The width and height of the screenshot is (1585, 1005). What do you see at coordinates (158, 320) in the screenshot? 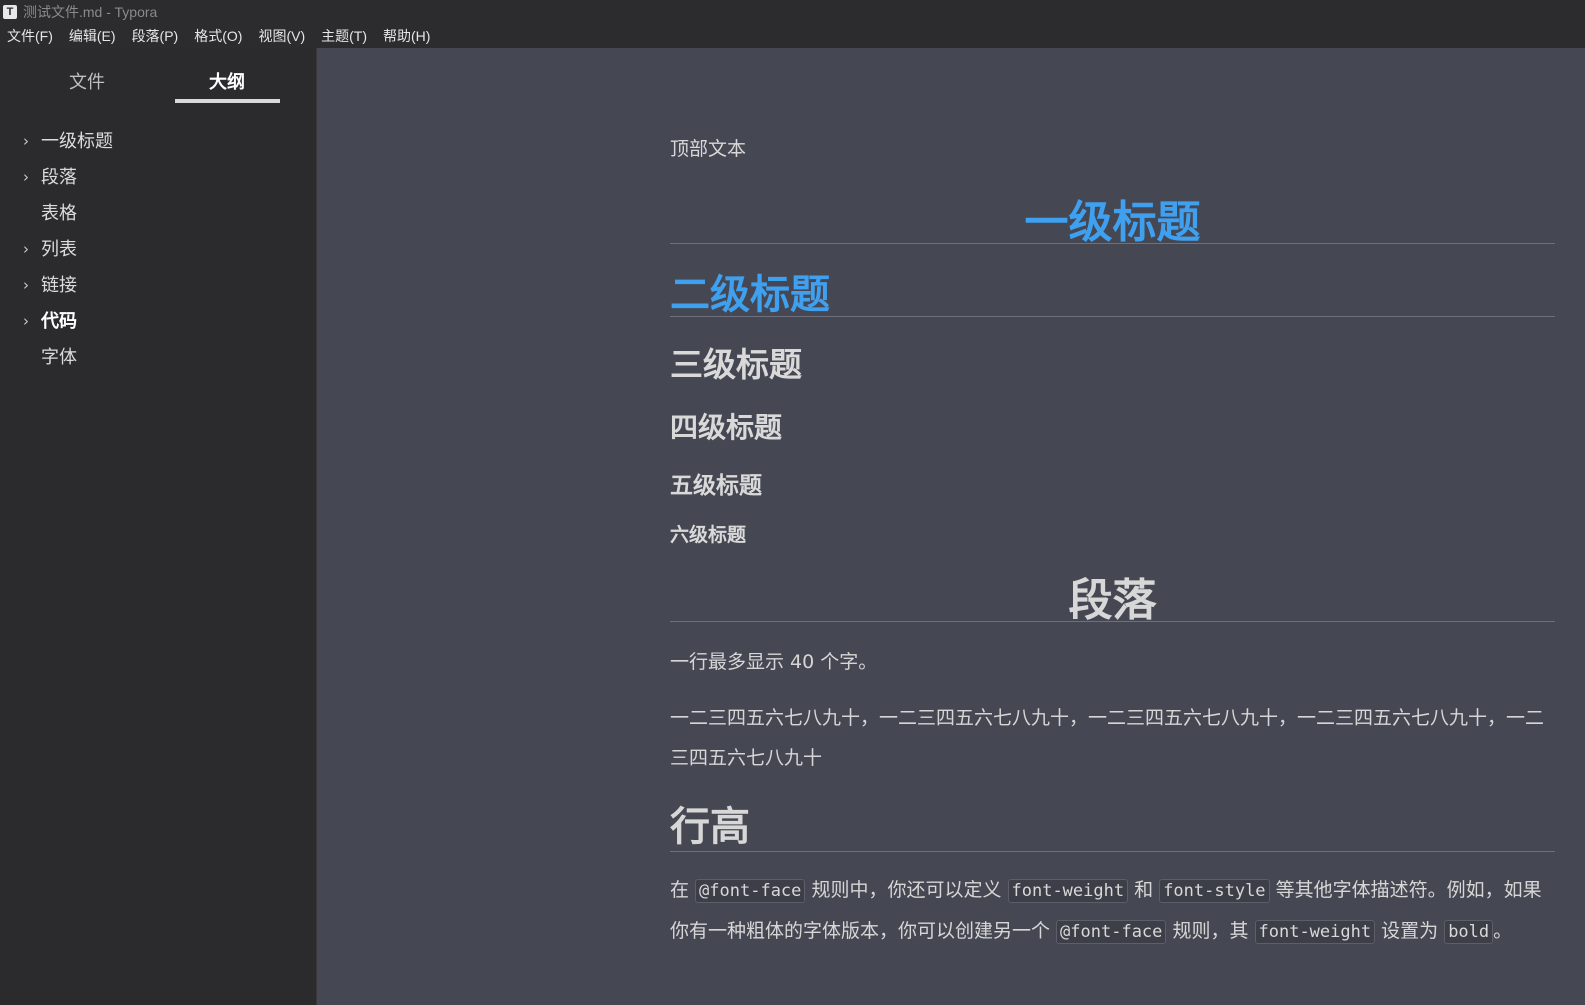
I see `outline-item-code: › 代码` at bounding box center [158, 320].